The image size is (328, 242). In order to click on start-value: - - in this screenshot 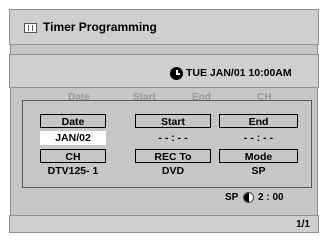, I will do `click(173, 138)`.